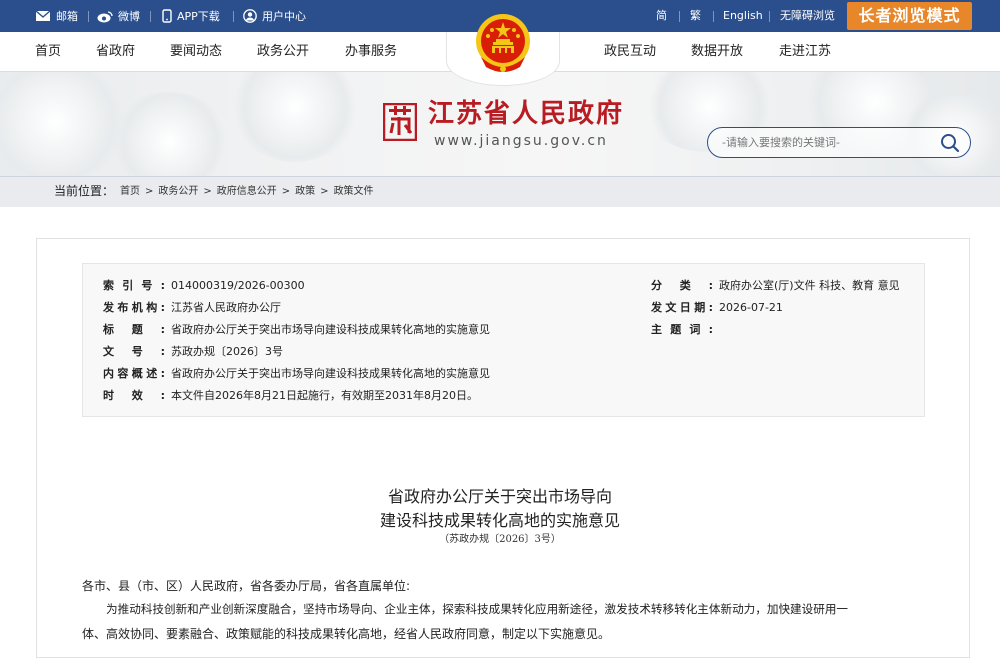 The width and height of the screenshot is (1000, 658). I want to click on user-icon, so click(250, 16).